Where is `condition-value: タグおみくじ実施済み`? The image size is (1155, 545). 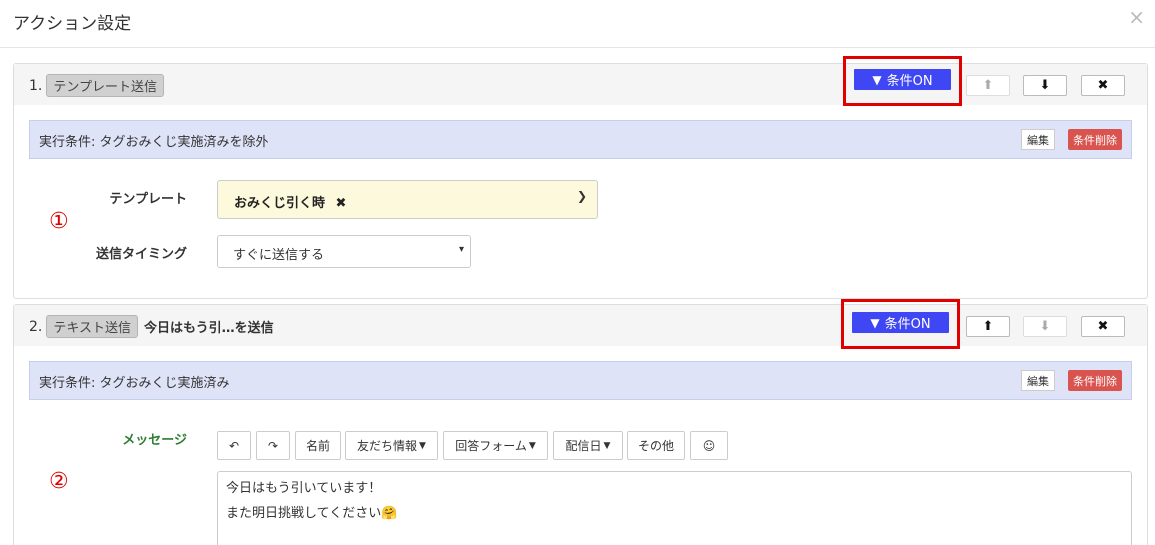
condition-value: タグおみくじ実施済み is located at coordinates (164, 383).